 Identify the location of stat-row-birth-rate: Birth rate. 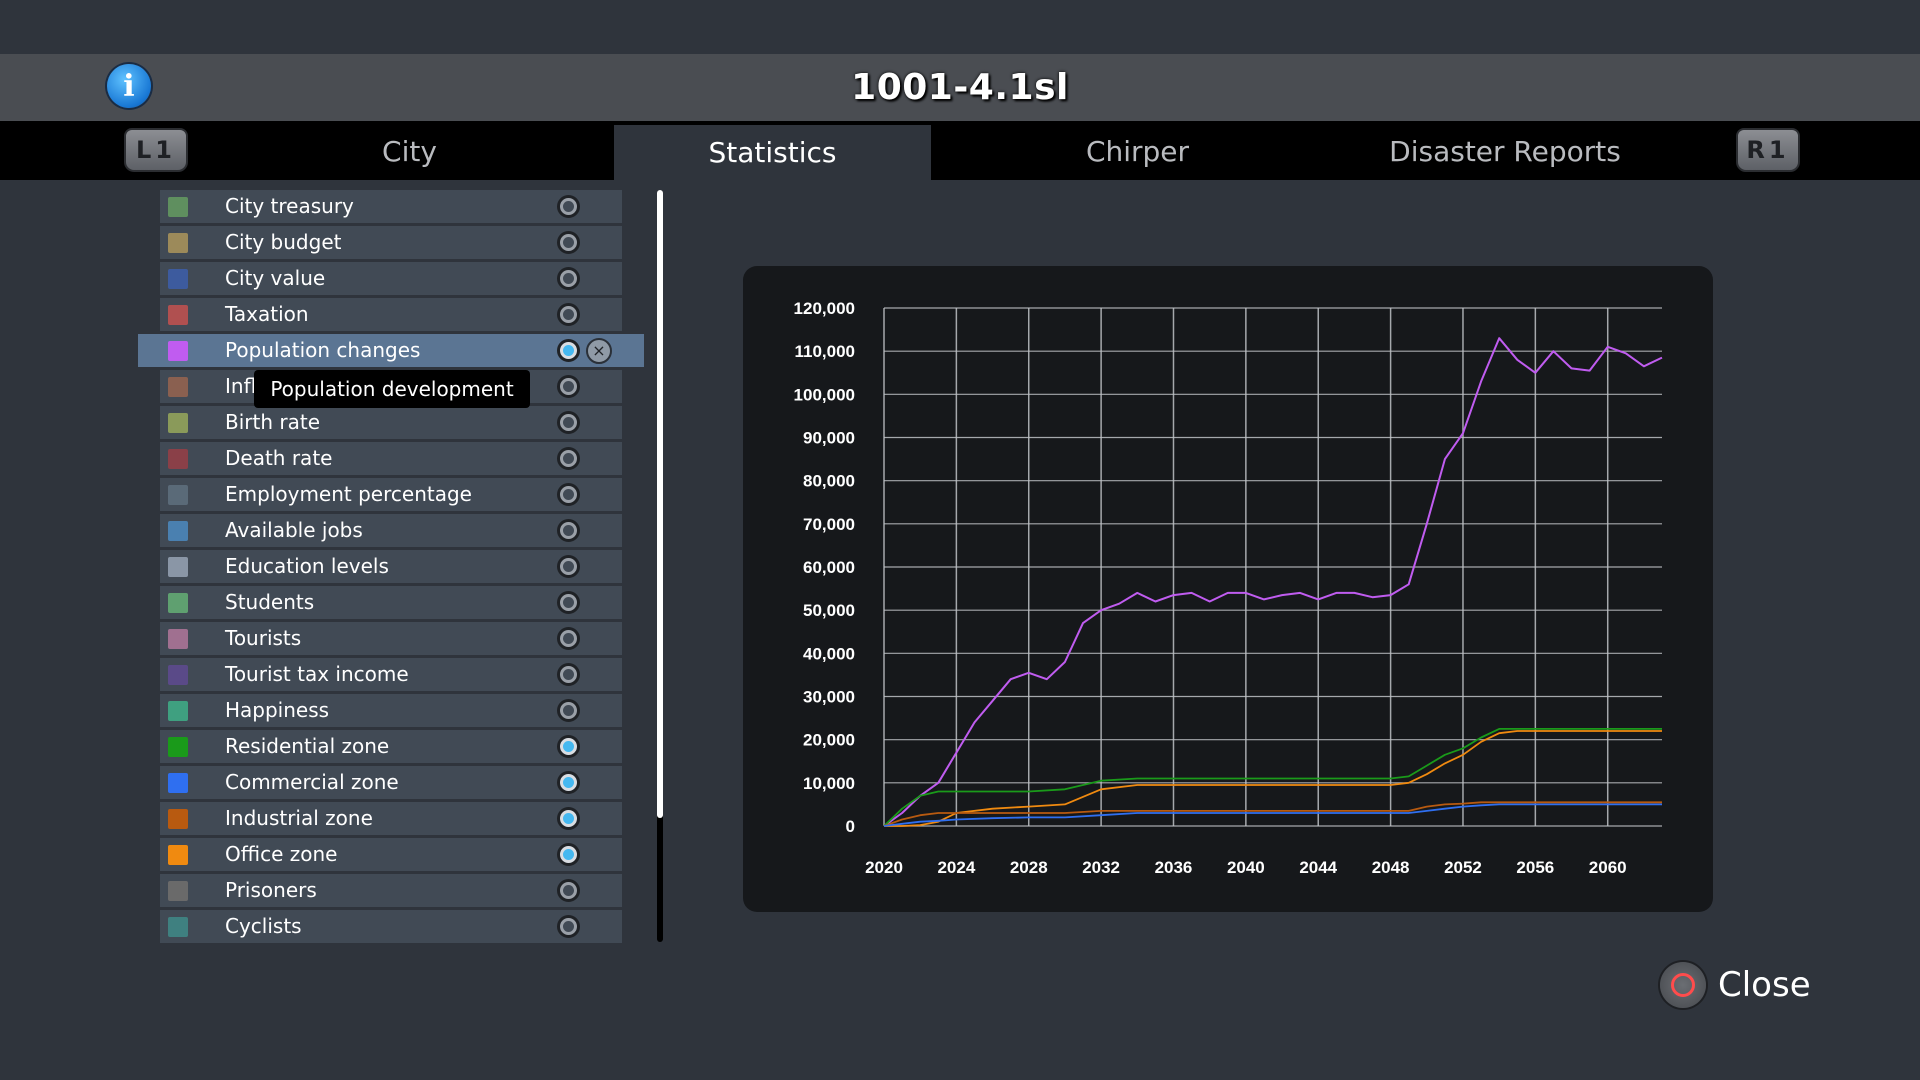
(391, 422).